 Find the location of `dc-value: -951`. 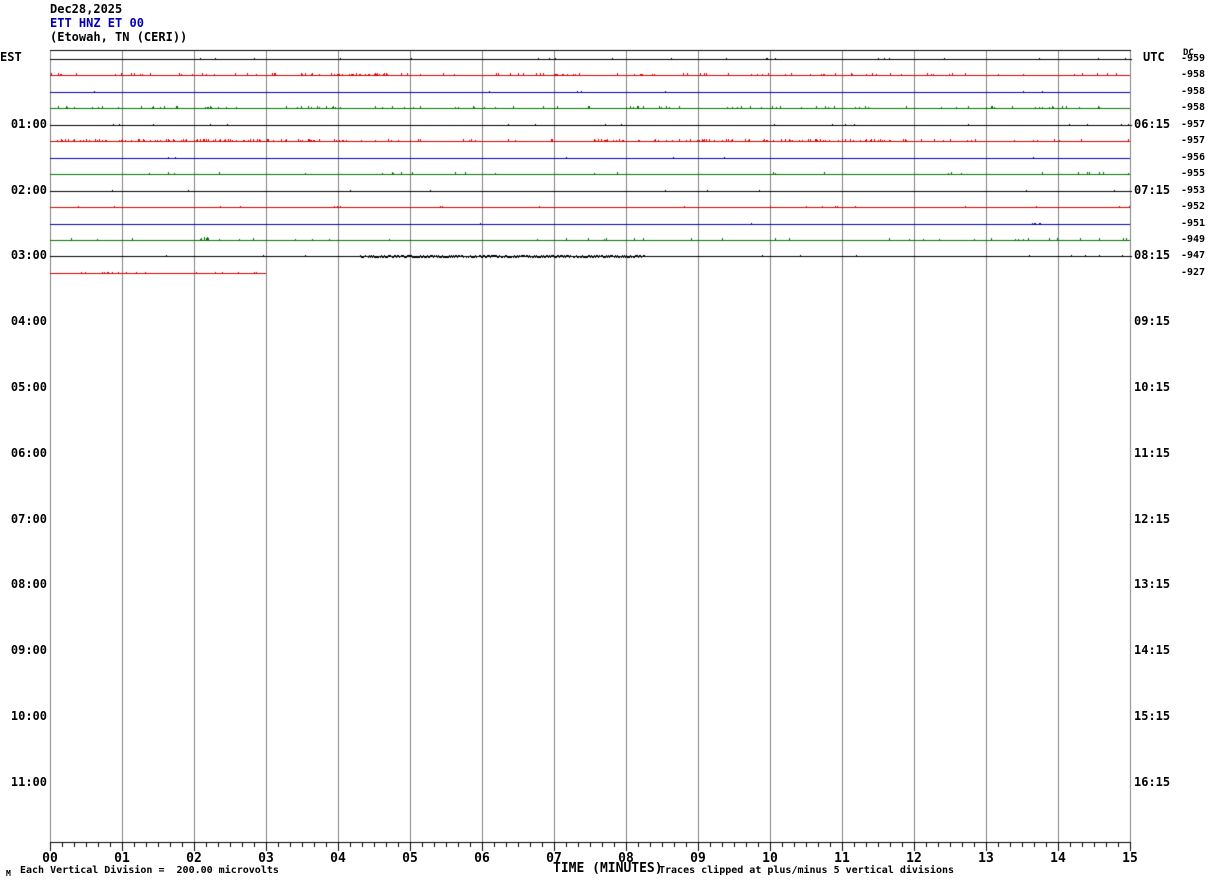

dc-value: -951 is located at coordinates (1193, 223).